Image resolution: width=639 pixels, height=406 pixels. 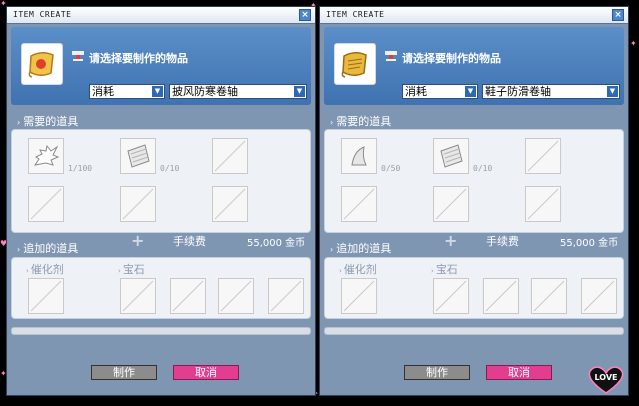 I want to click on love-badge: LOVE, so click(x=606, y=379).